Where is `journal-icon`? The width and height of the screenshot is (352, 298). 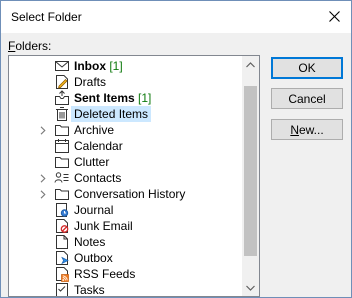 journal-icon is located at coordinates (62, 210).